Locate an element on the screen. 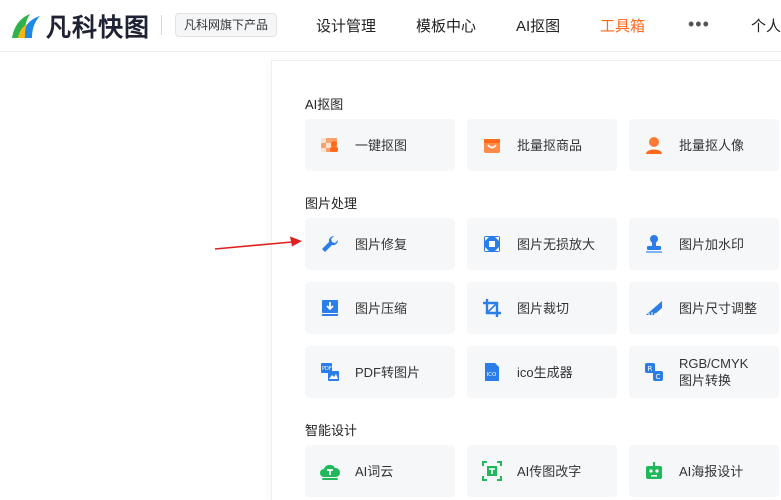 The width and height of the screenshot is (781, 500). nav-ai-cutout: AI抠图 is located at coordinates (538, 25).